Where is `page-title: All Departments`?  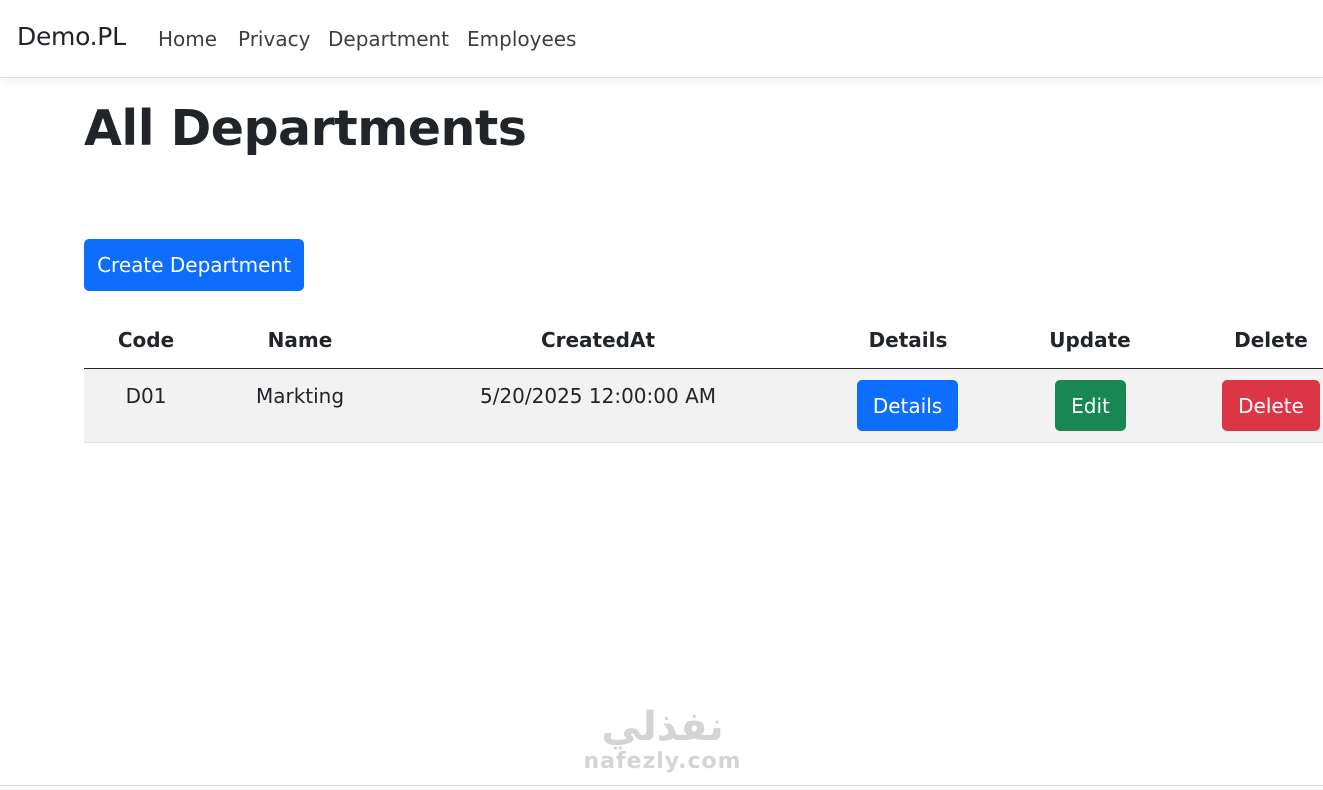 page-title: All Departments is located at coordinates (305, 128).